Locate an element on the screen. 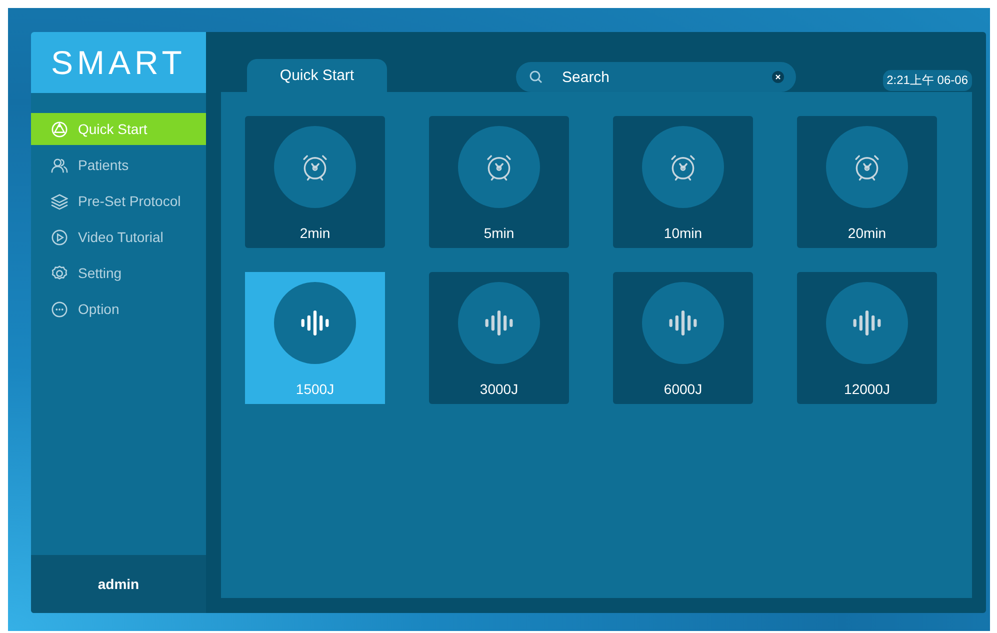 The image size is (997, 633). preset-tile: 12000J is located at coordinates (867, 338).